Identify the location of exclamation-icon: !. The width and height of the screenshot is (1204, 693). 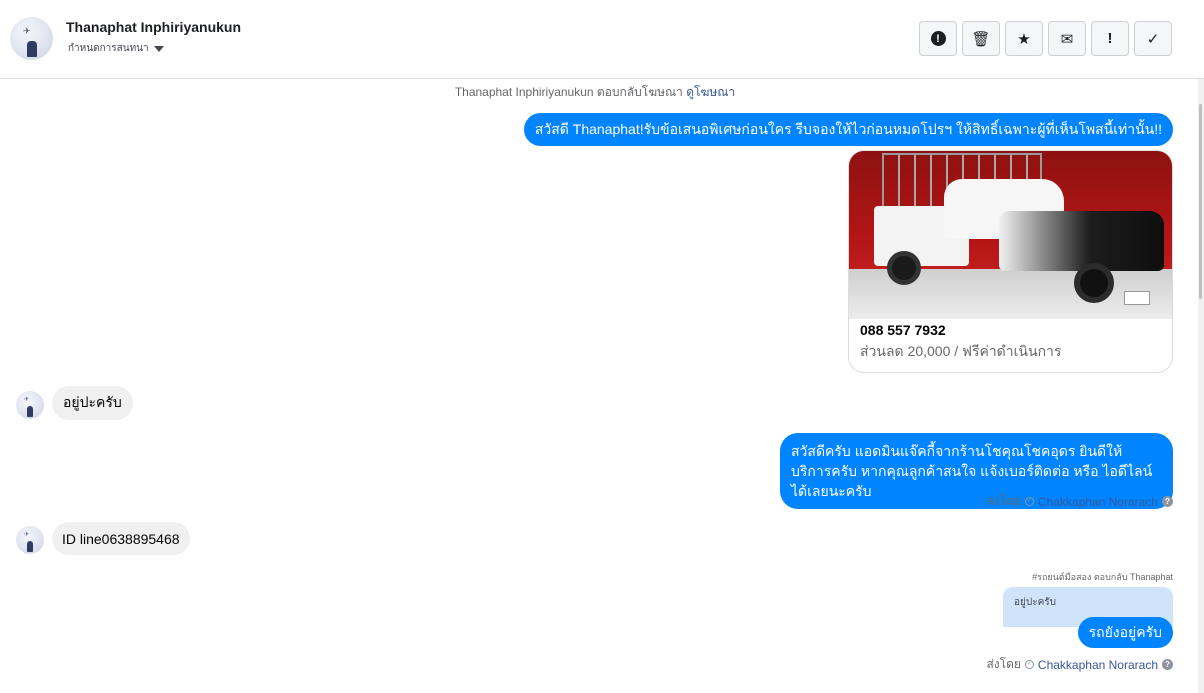
(1110, 38).